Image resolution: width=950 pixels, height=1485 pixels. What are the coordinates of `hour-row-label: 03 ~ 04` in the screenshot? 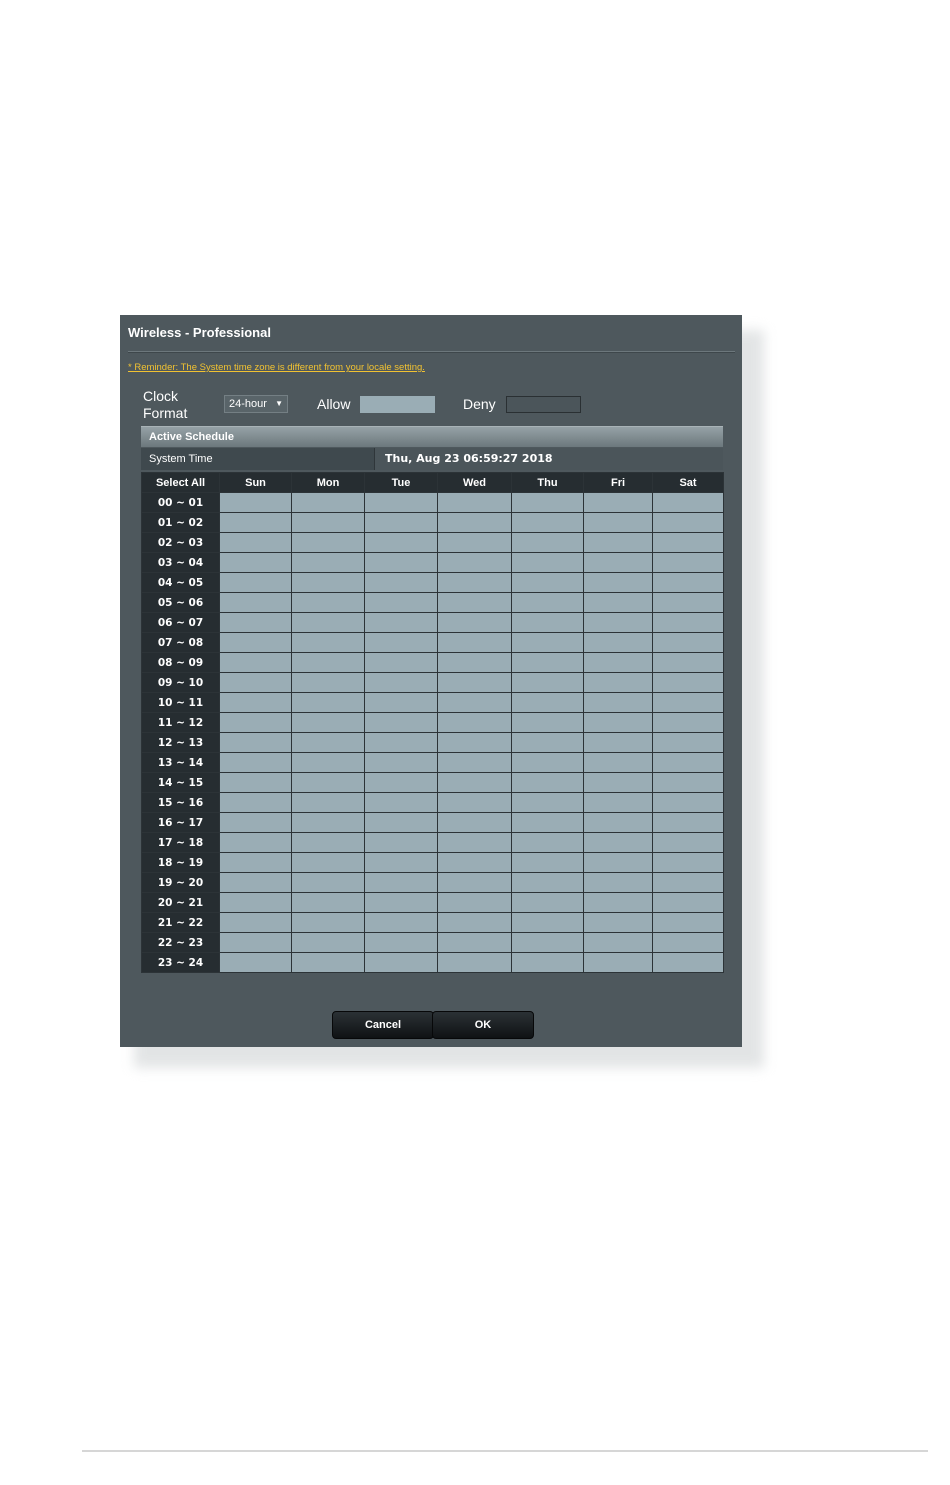 It's located at (180, 562).